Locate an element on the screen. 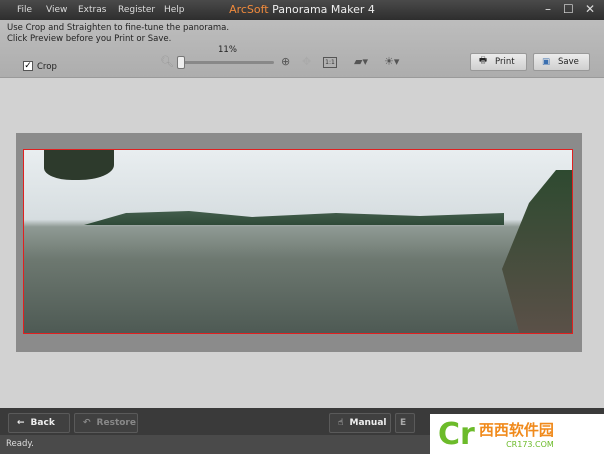 The height and width of the screenshot is (454, 604). fit-icon: ✥ is located at coordinates (306, 61).